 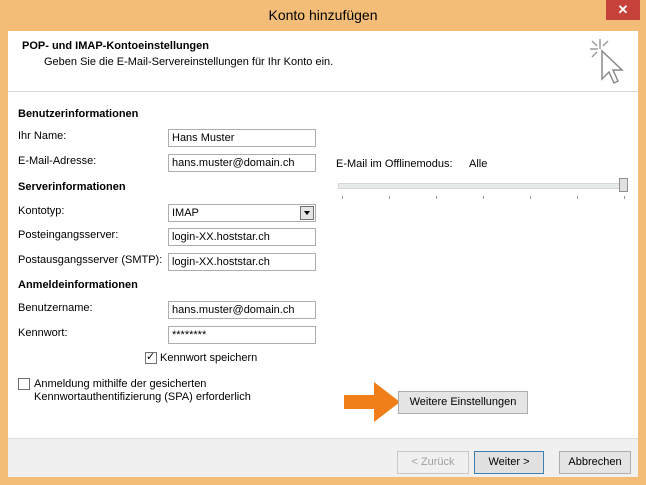 What do you see at coordinates (323, 481) in the screenshot?
I see `window-border-bottom` at bounding box center [323, 481].